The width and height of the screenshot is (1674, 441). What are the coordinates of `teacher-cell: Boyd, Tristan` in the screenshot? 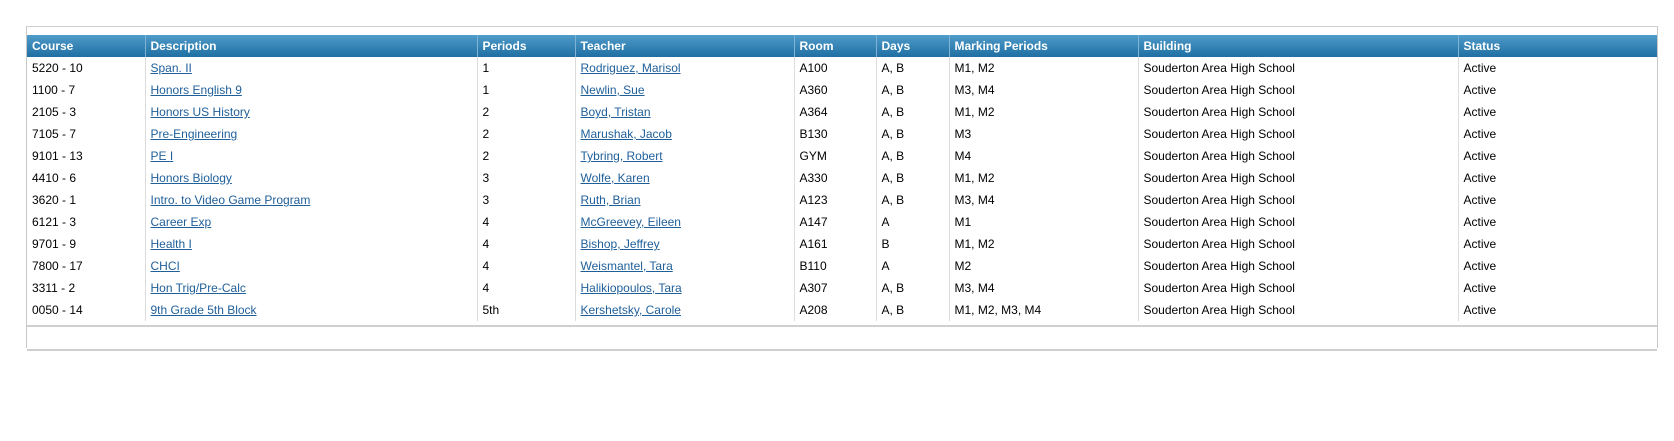 It's located at (684, 112).